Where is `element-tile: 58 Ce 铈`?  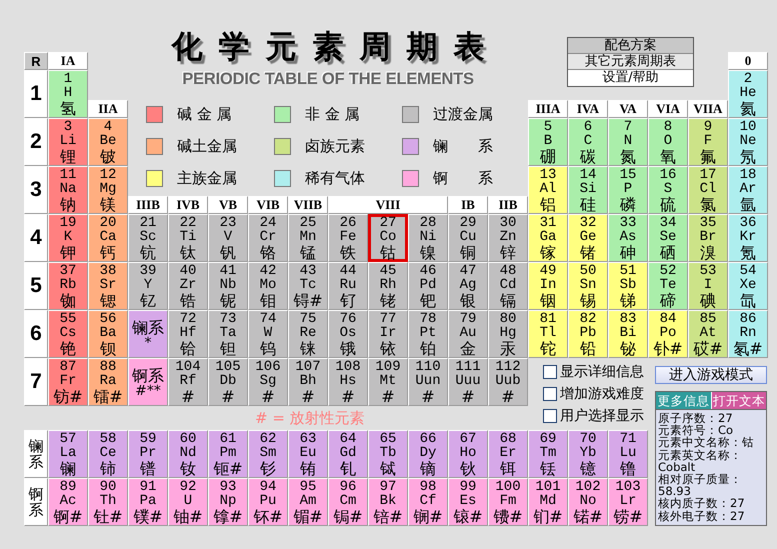 element-tile: 58 Ce 铈 is located at coordinates (108, 454).